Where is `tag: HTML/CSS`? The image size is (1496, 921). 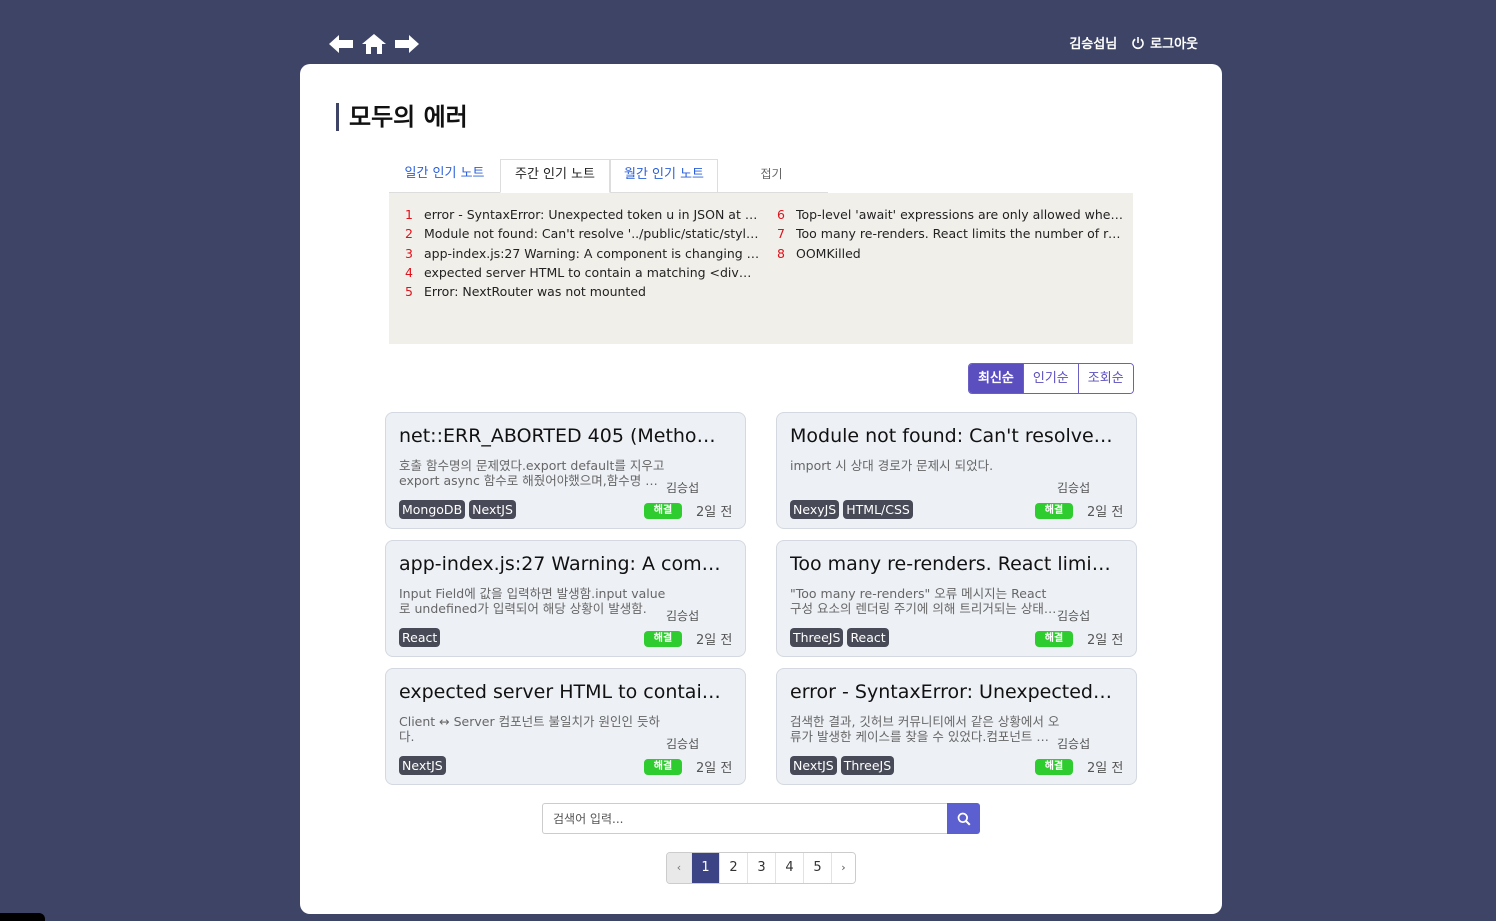
tag: HTML/CSS is located at coordinates (878, 509).